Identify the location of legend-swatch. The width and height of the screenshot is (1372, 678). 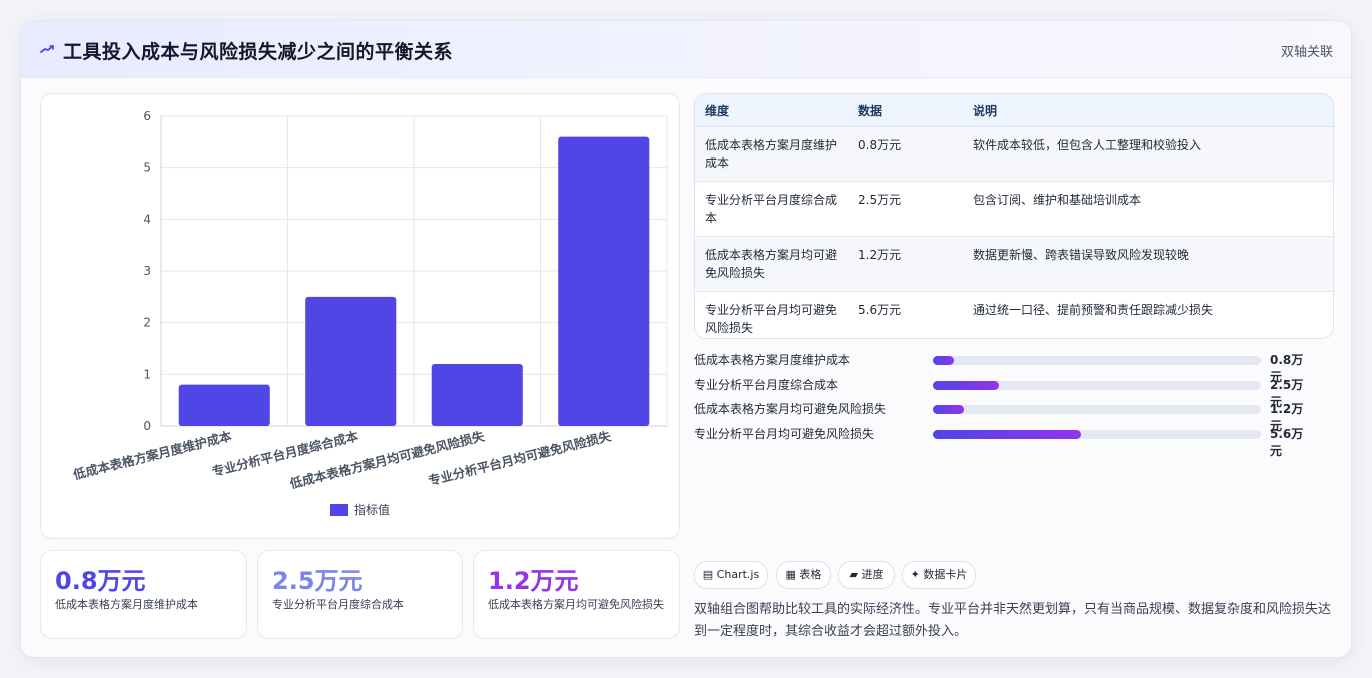
(339, 510).